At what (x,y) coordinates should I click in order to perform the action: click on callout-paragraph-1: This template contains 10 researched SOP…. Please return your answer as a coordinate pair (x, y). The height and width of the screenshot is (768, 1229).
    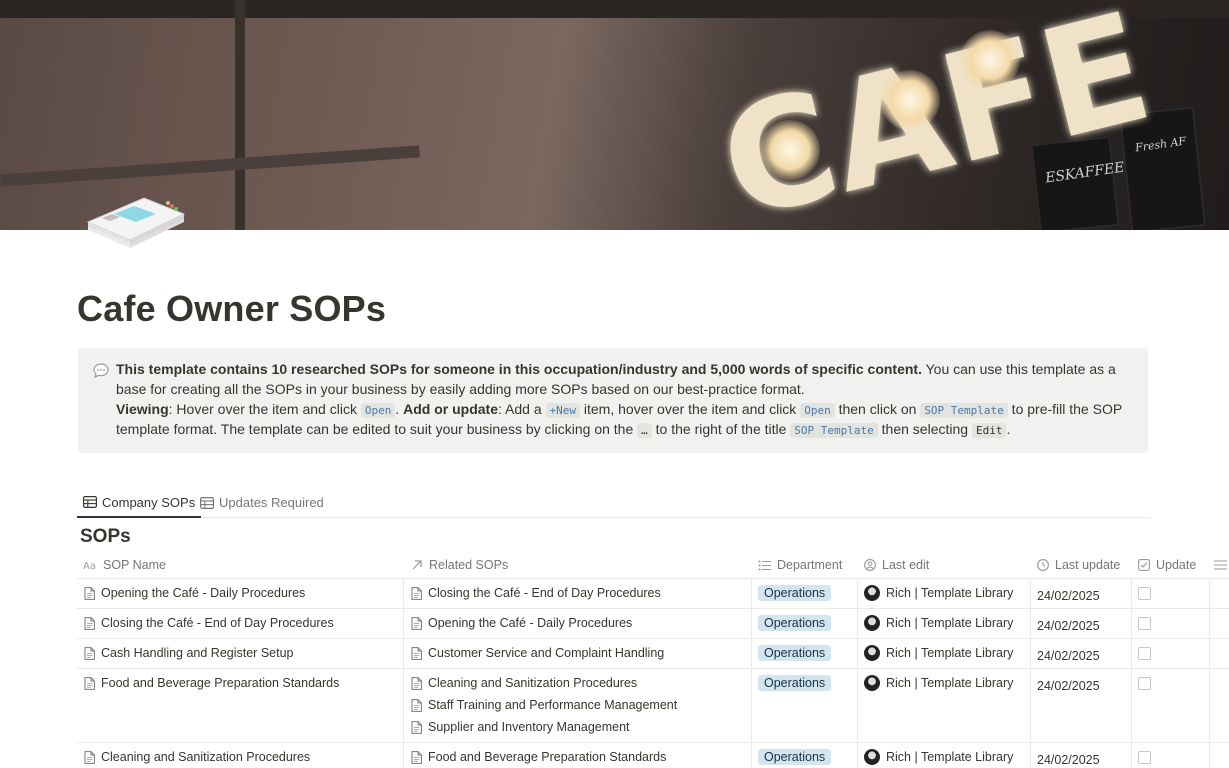
    Looking at the image, I should click on (622, 380).